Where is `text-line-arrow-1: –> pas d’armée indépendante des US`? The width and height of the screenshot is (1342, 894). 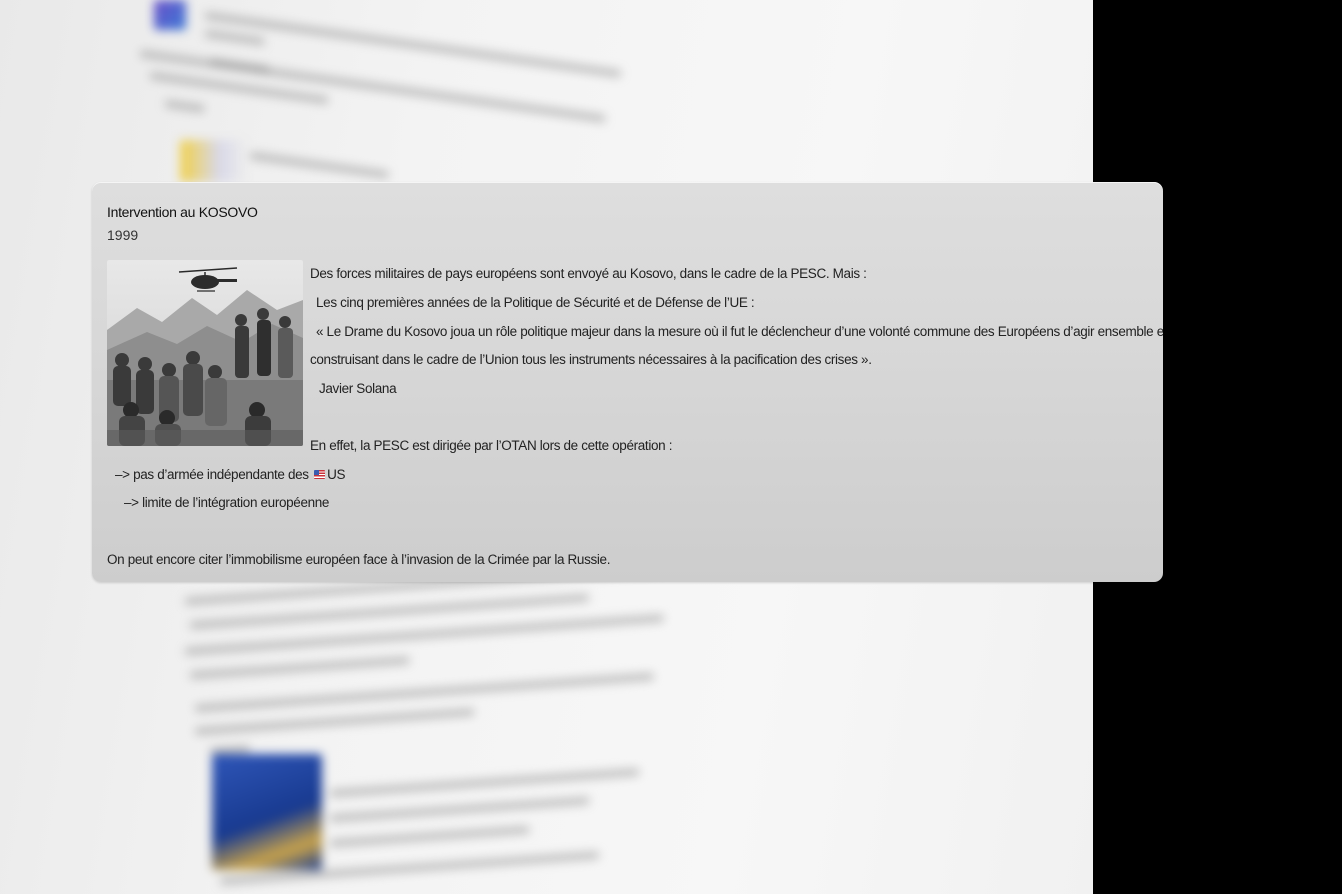
text-line-arrow-1: –> pas d’armée indépendante des US is located at coordinates (230, 474).